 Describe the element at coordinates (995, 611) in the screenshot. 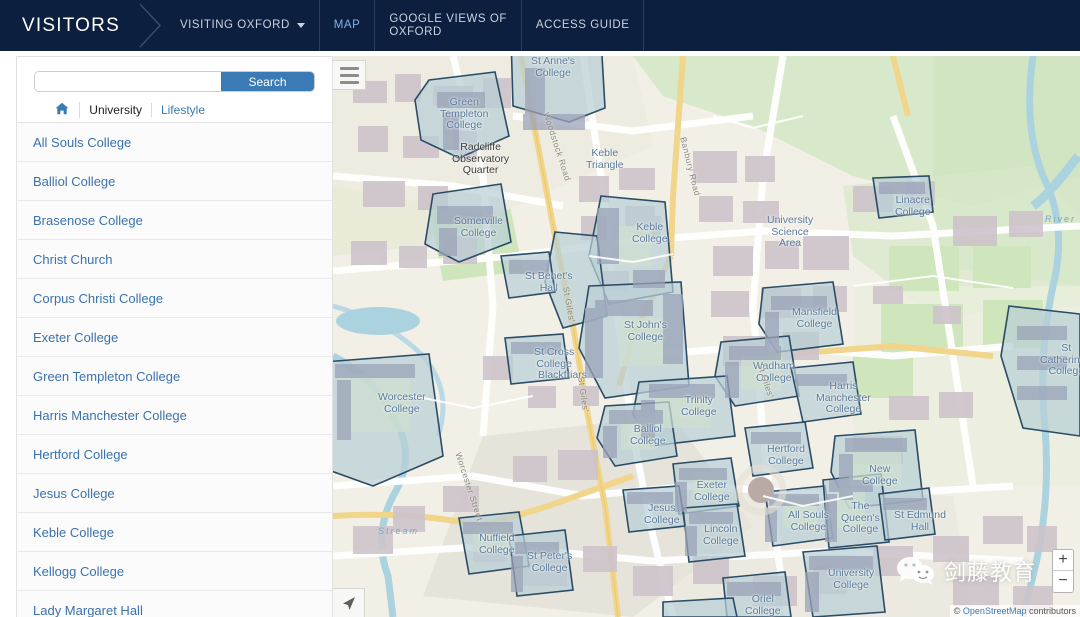

I see `openstreetmap-link: OpenStreetMap` at that location.